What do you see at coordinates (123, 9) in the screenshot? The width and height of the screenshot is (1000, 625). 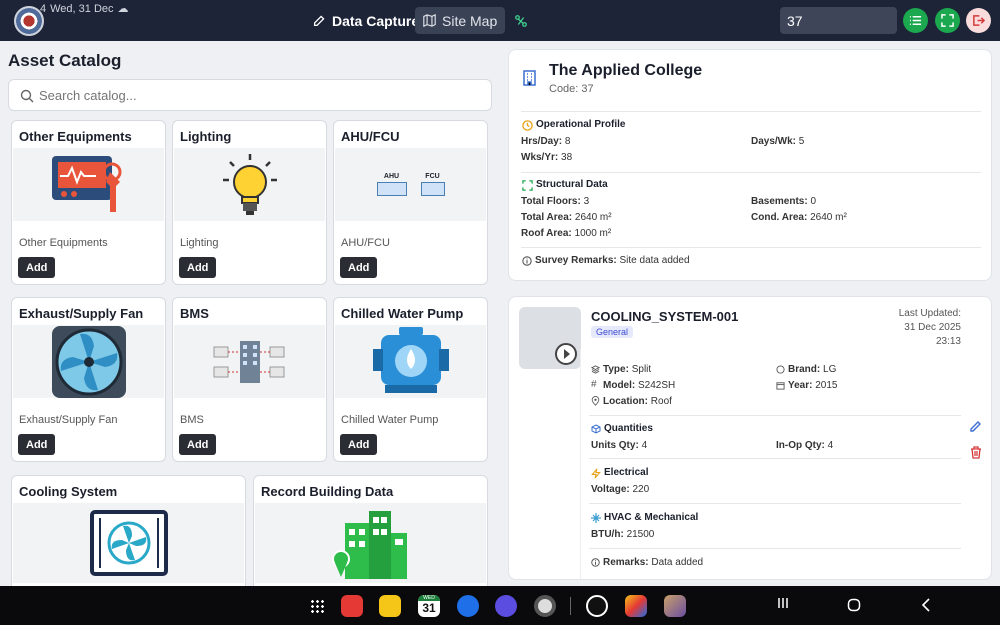 I see `cloud-icon: ☁` at bounding box center [123, 9].